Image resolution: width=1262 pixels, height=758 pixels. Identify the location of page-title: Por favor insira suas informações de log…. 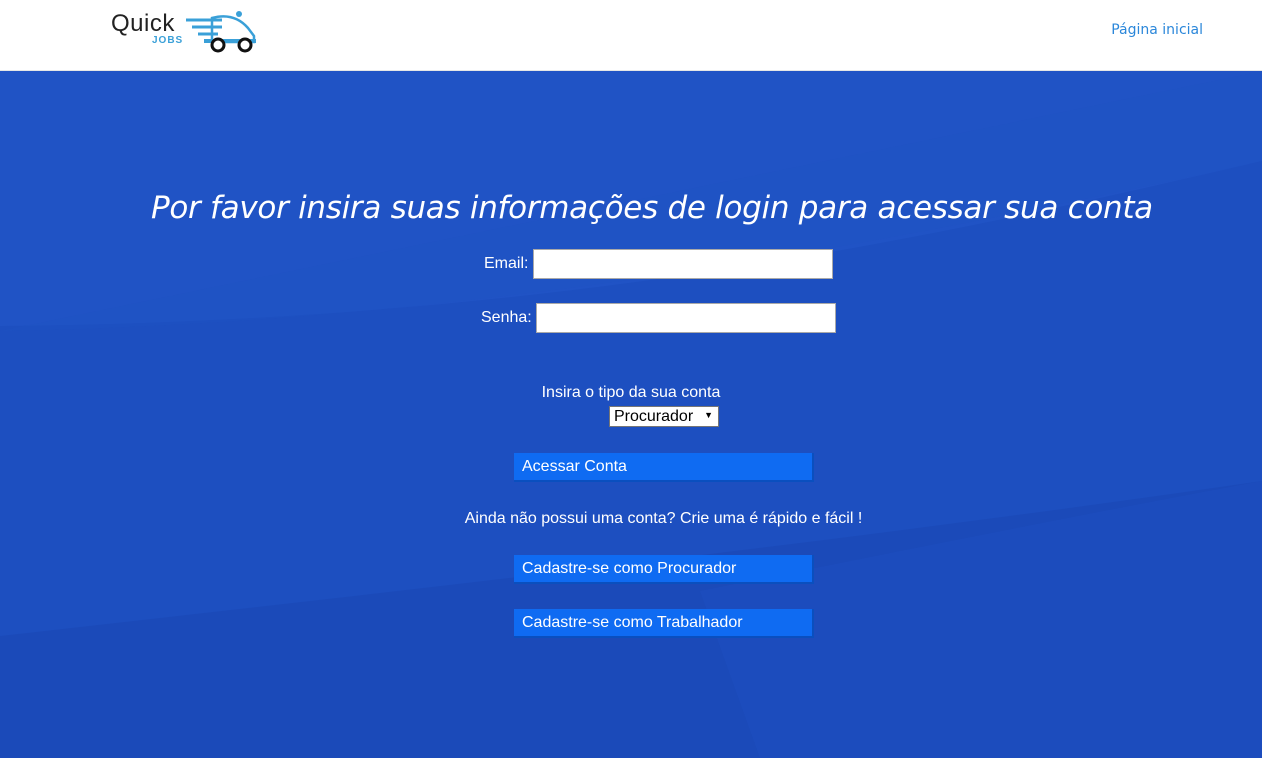
(652, 208).